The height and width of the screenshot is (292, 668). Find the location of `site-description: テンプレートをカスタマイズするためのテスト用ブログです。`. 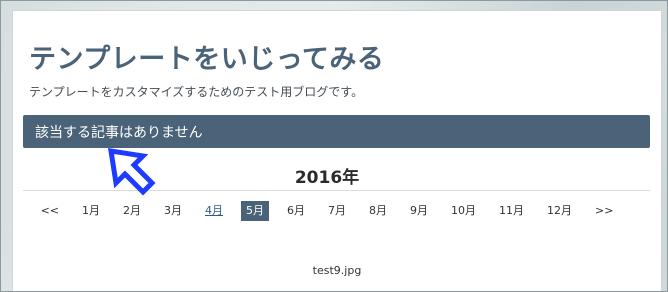

site-description: テンプレートをカスタマイズするためのテスト用ブログです。 is located at coordinates (196, 92).